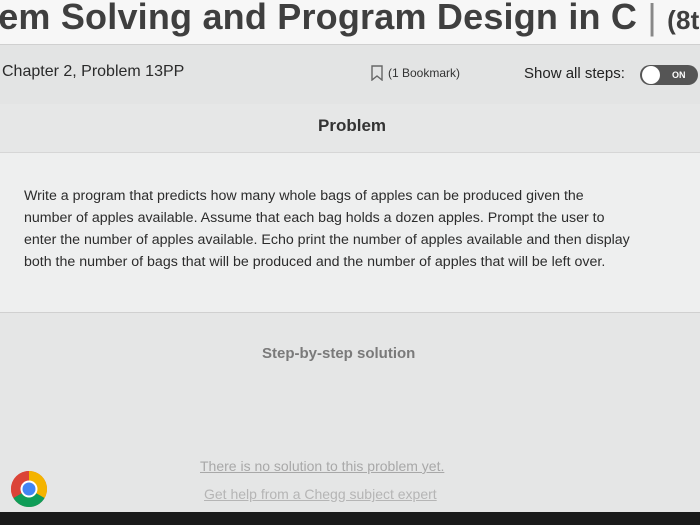 The height and width of the screenshot is (525, 700). I want to click on toggle-knob, so click(651, 75).